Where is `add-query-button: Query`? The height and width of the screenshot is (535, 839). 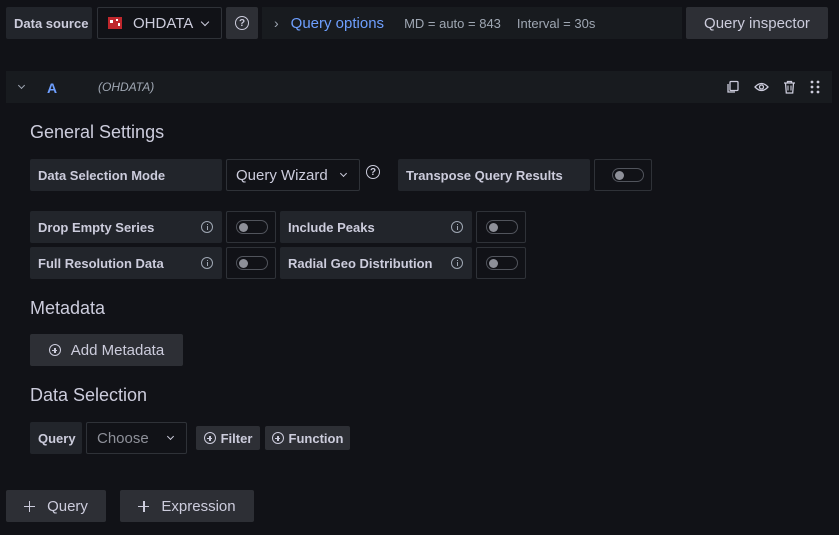
add-query-button: Query is located at coordinates (56, 506).